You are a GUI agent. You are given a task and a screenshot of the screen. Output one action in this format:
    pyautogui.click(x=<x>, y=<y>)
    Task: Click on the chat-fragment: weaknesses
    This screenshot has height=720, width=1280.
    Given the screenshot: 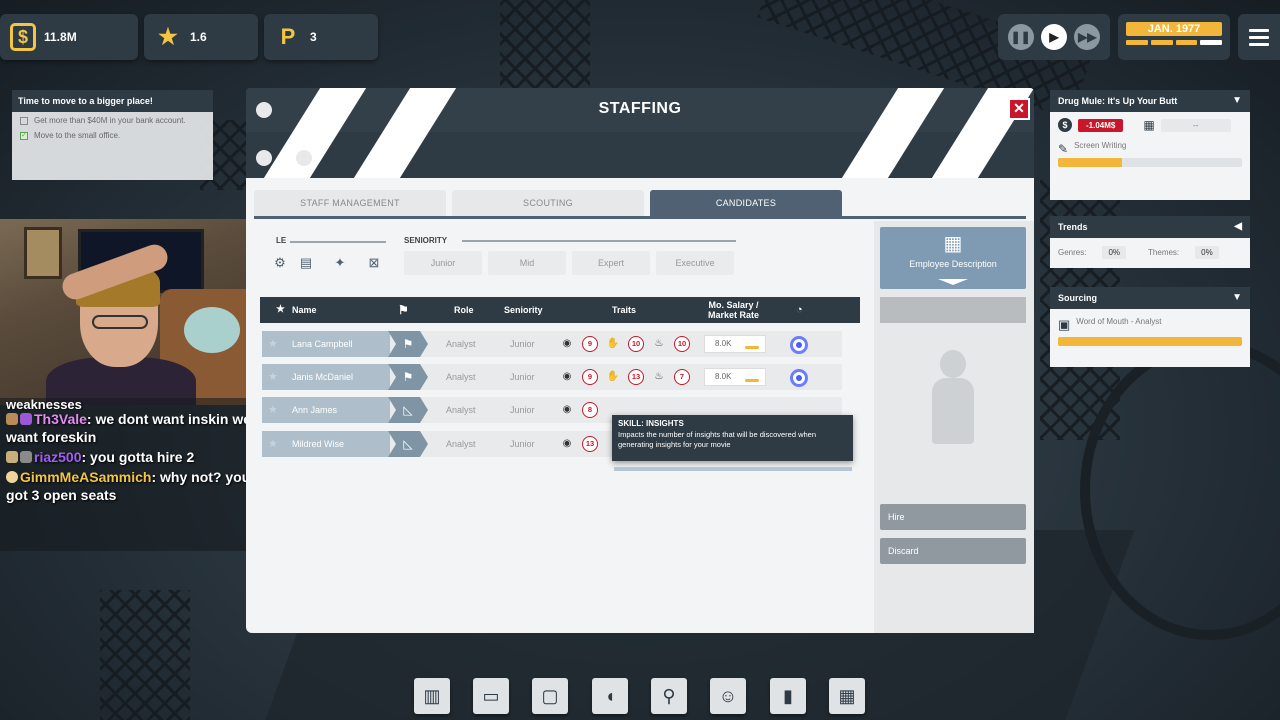 What is the action you would take?
    pyautogui.click(x=44, y=404)
    